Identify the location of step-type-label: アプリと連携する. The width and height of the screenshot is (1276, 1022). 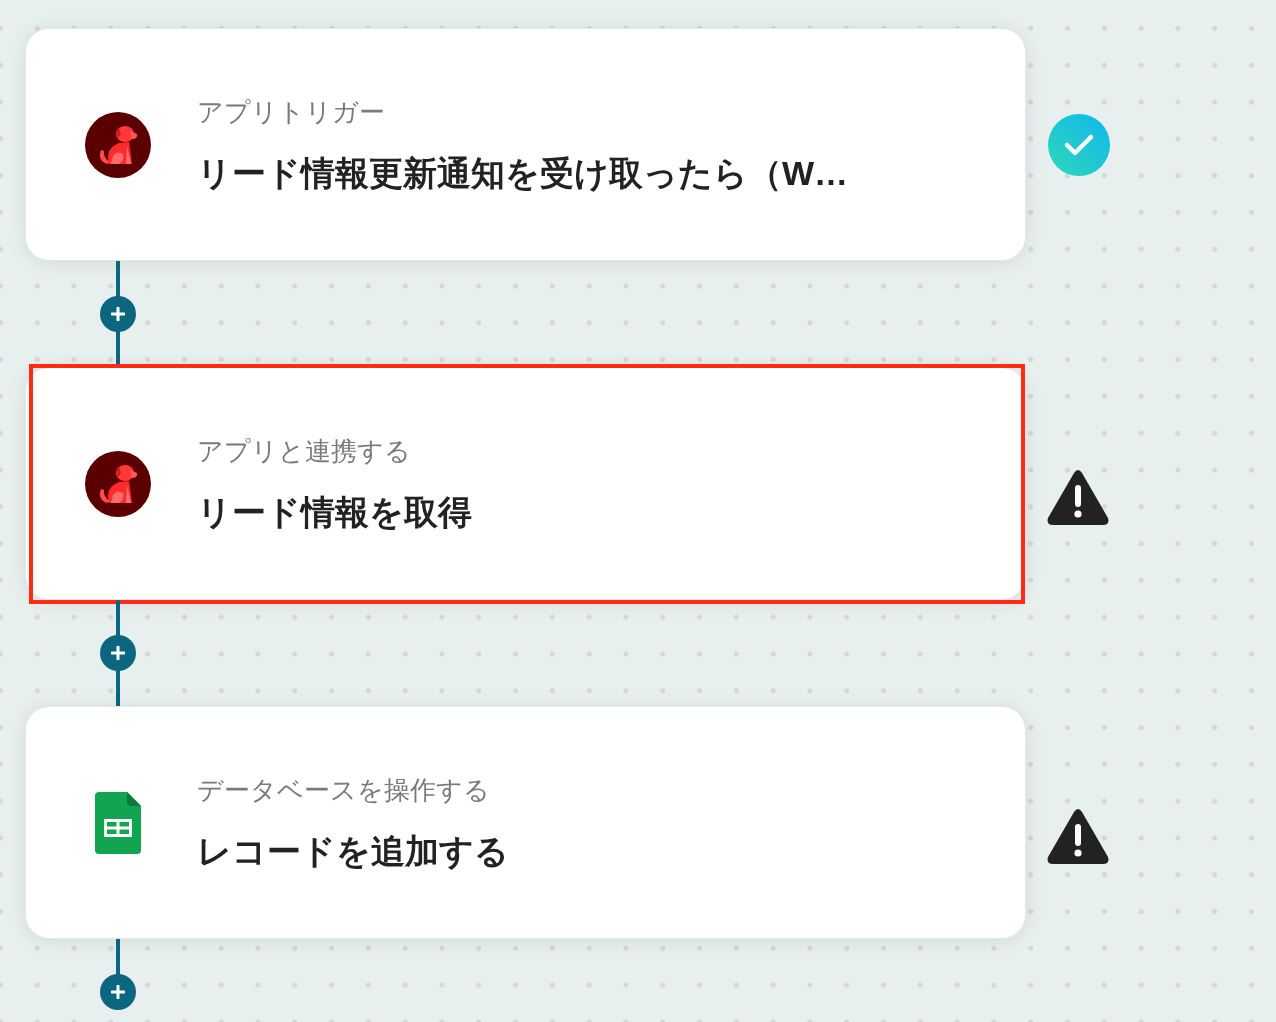
(304, 451).